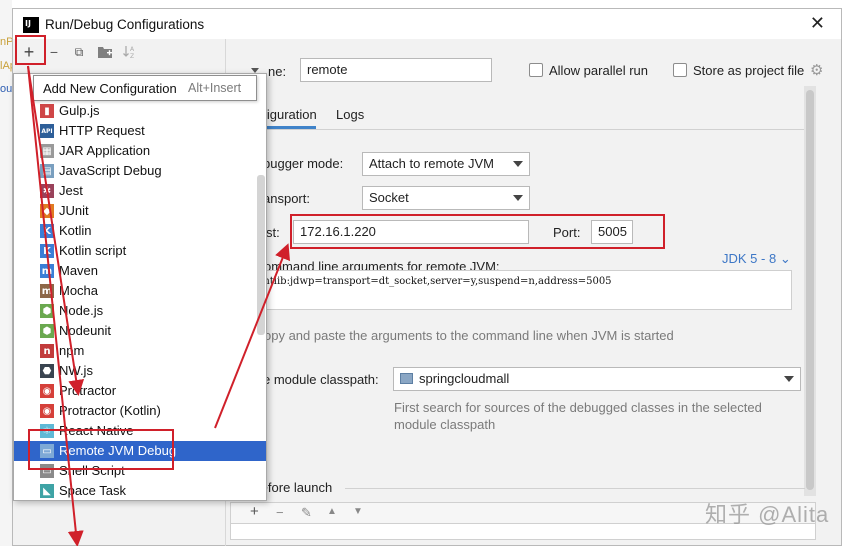 The width and height of the screenshot is (865, 546). What do you see at coordinates (71, 190) in the screenshot?
I see `config-type-label: Jest` at bounding box center [71, 190].